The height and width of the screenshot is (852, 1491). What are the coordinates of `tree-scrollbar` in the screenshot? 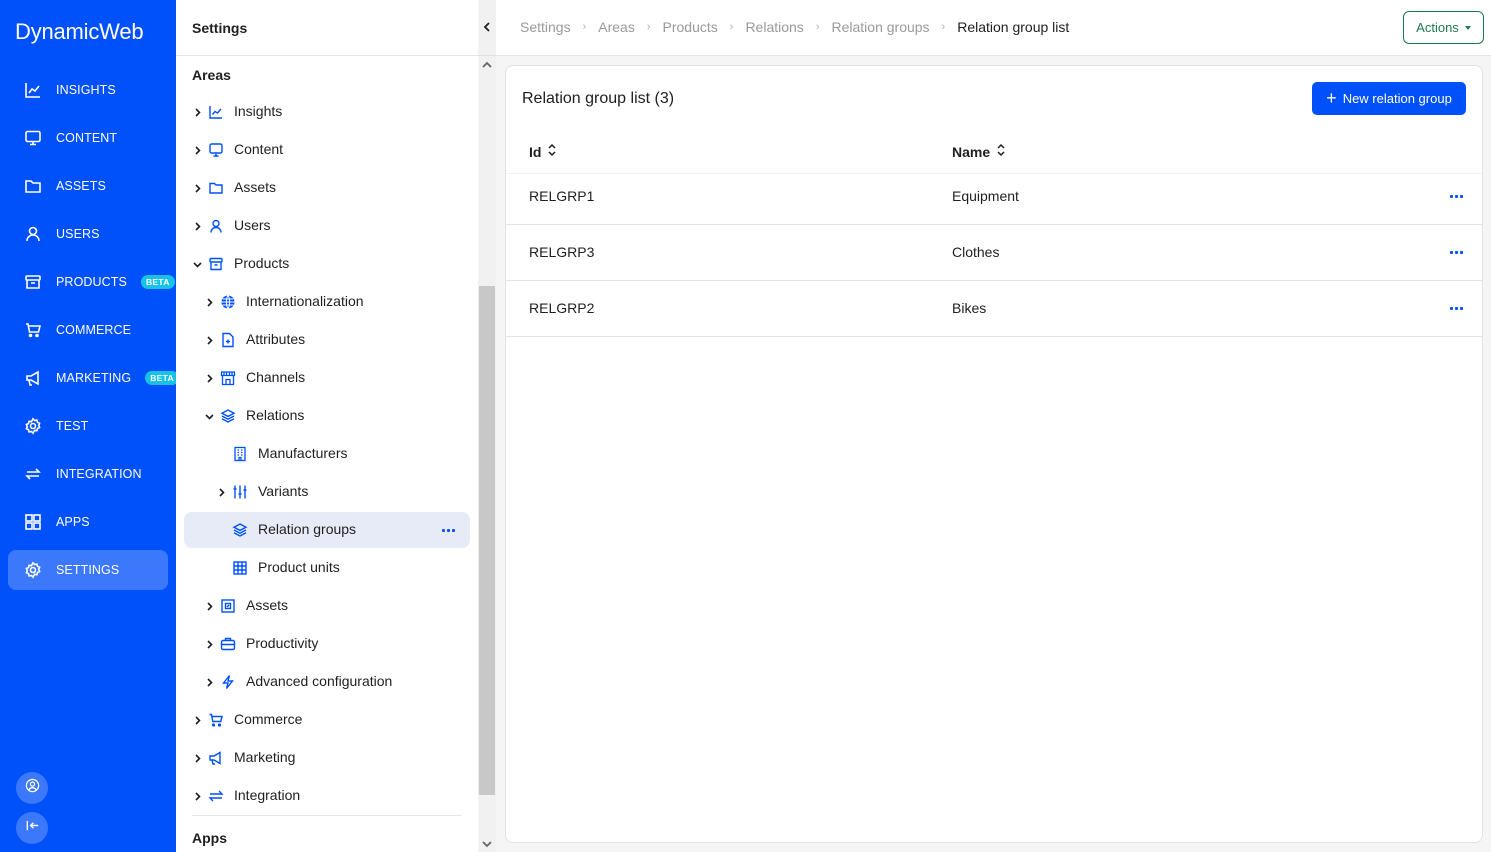 It's located at (487, 426).